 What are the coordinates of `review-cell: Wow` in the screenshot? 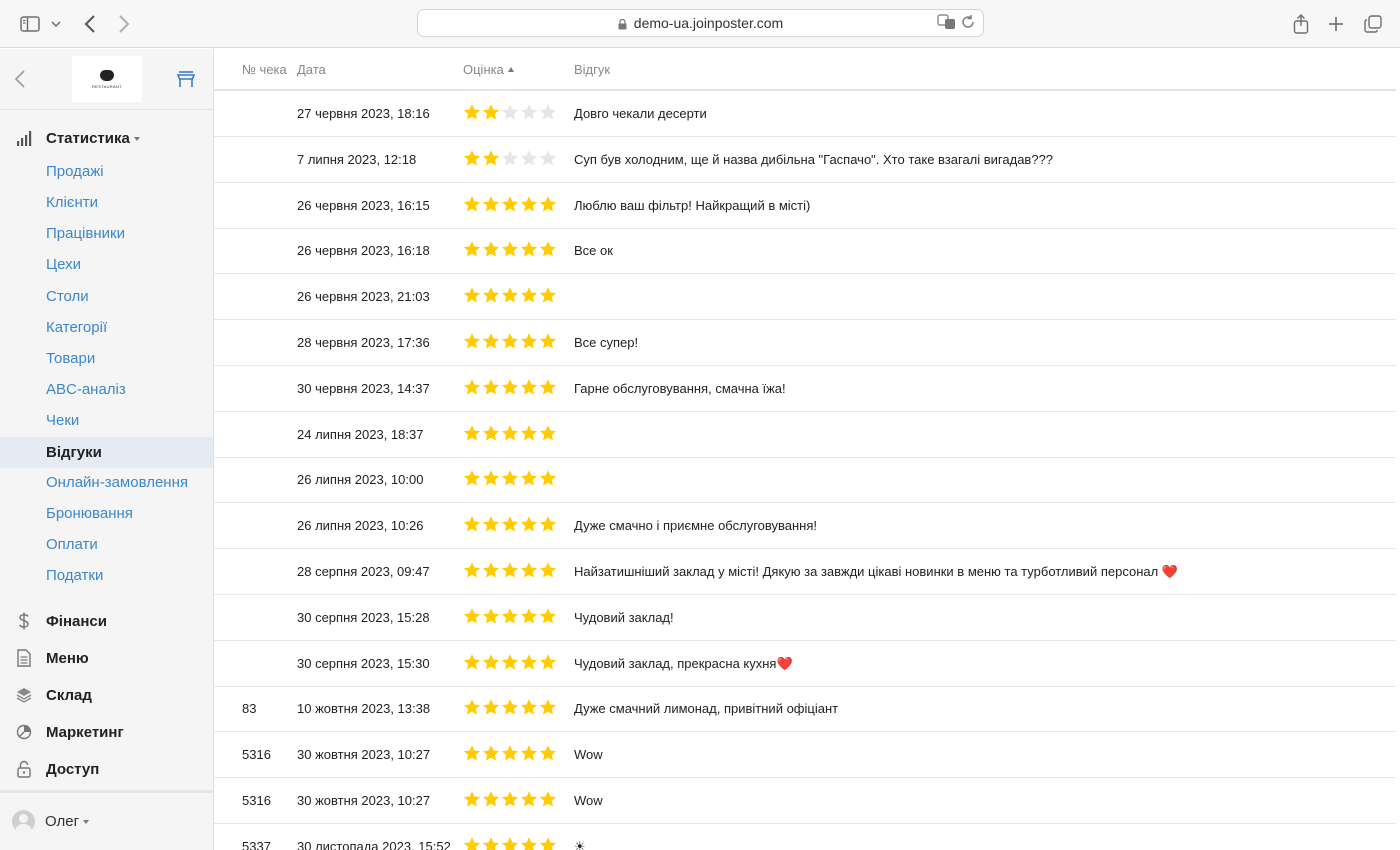 It's located at (588, 800).